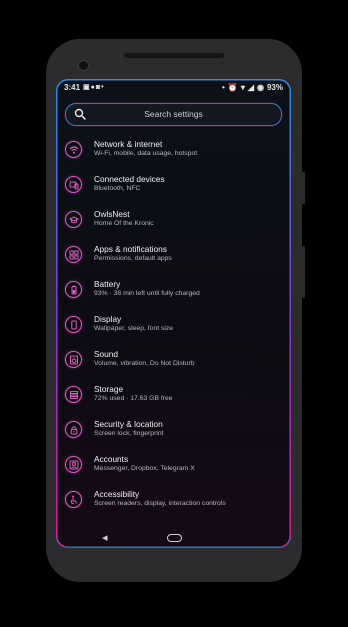  Describe the element at coordinates (303, 272) in the screenshot. I see `volume-button` at that location.